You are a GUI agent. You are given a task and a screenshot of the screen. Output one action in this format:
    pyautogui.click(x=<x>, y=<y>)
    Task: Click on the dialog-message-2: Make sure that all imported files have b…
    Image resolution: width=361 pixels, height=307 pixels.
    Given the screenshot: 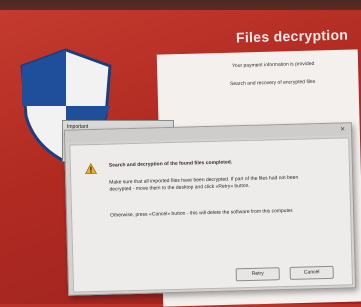 What is the action you would take?
    pyautogui.click(x=204, y=183)
    